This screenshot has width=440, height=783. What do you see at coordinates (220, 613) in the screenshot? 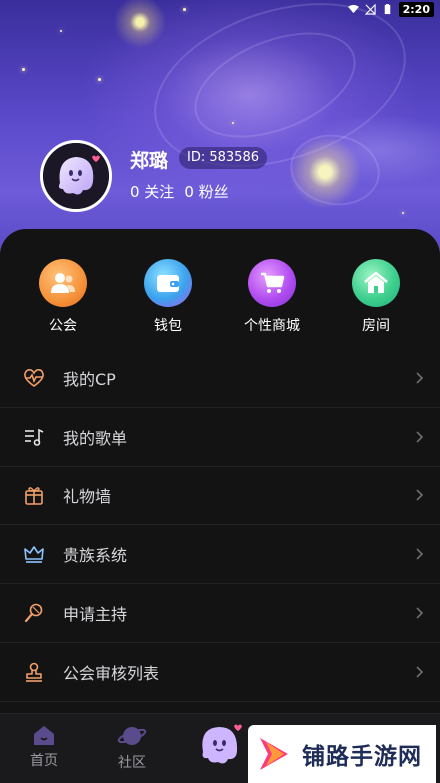
I see `menu-item-apply-host: 申请主持` at bounding box center [220, 613].